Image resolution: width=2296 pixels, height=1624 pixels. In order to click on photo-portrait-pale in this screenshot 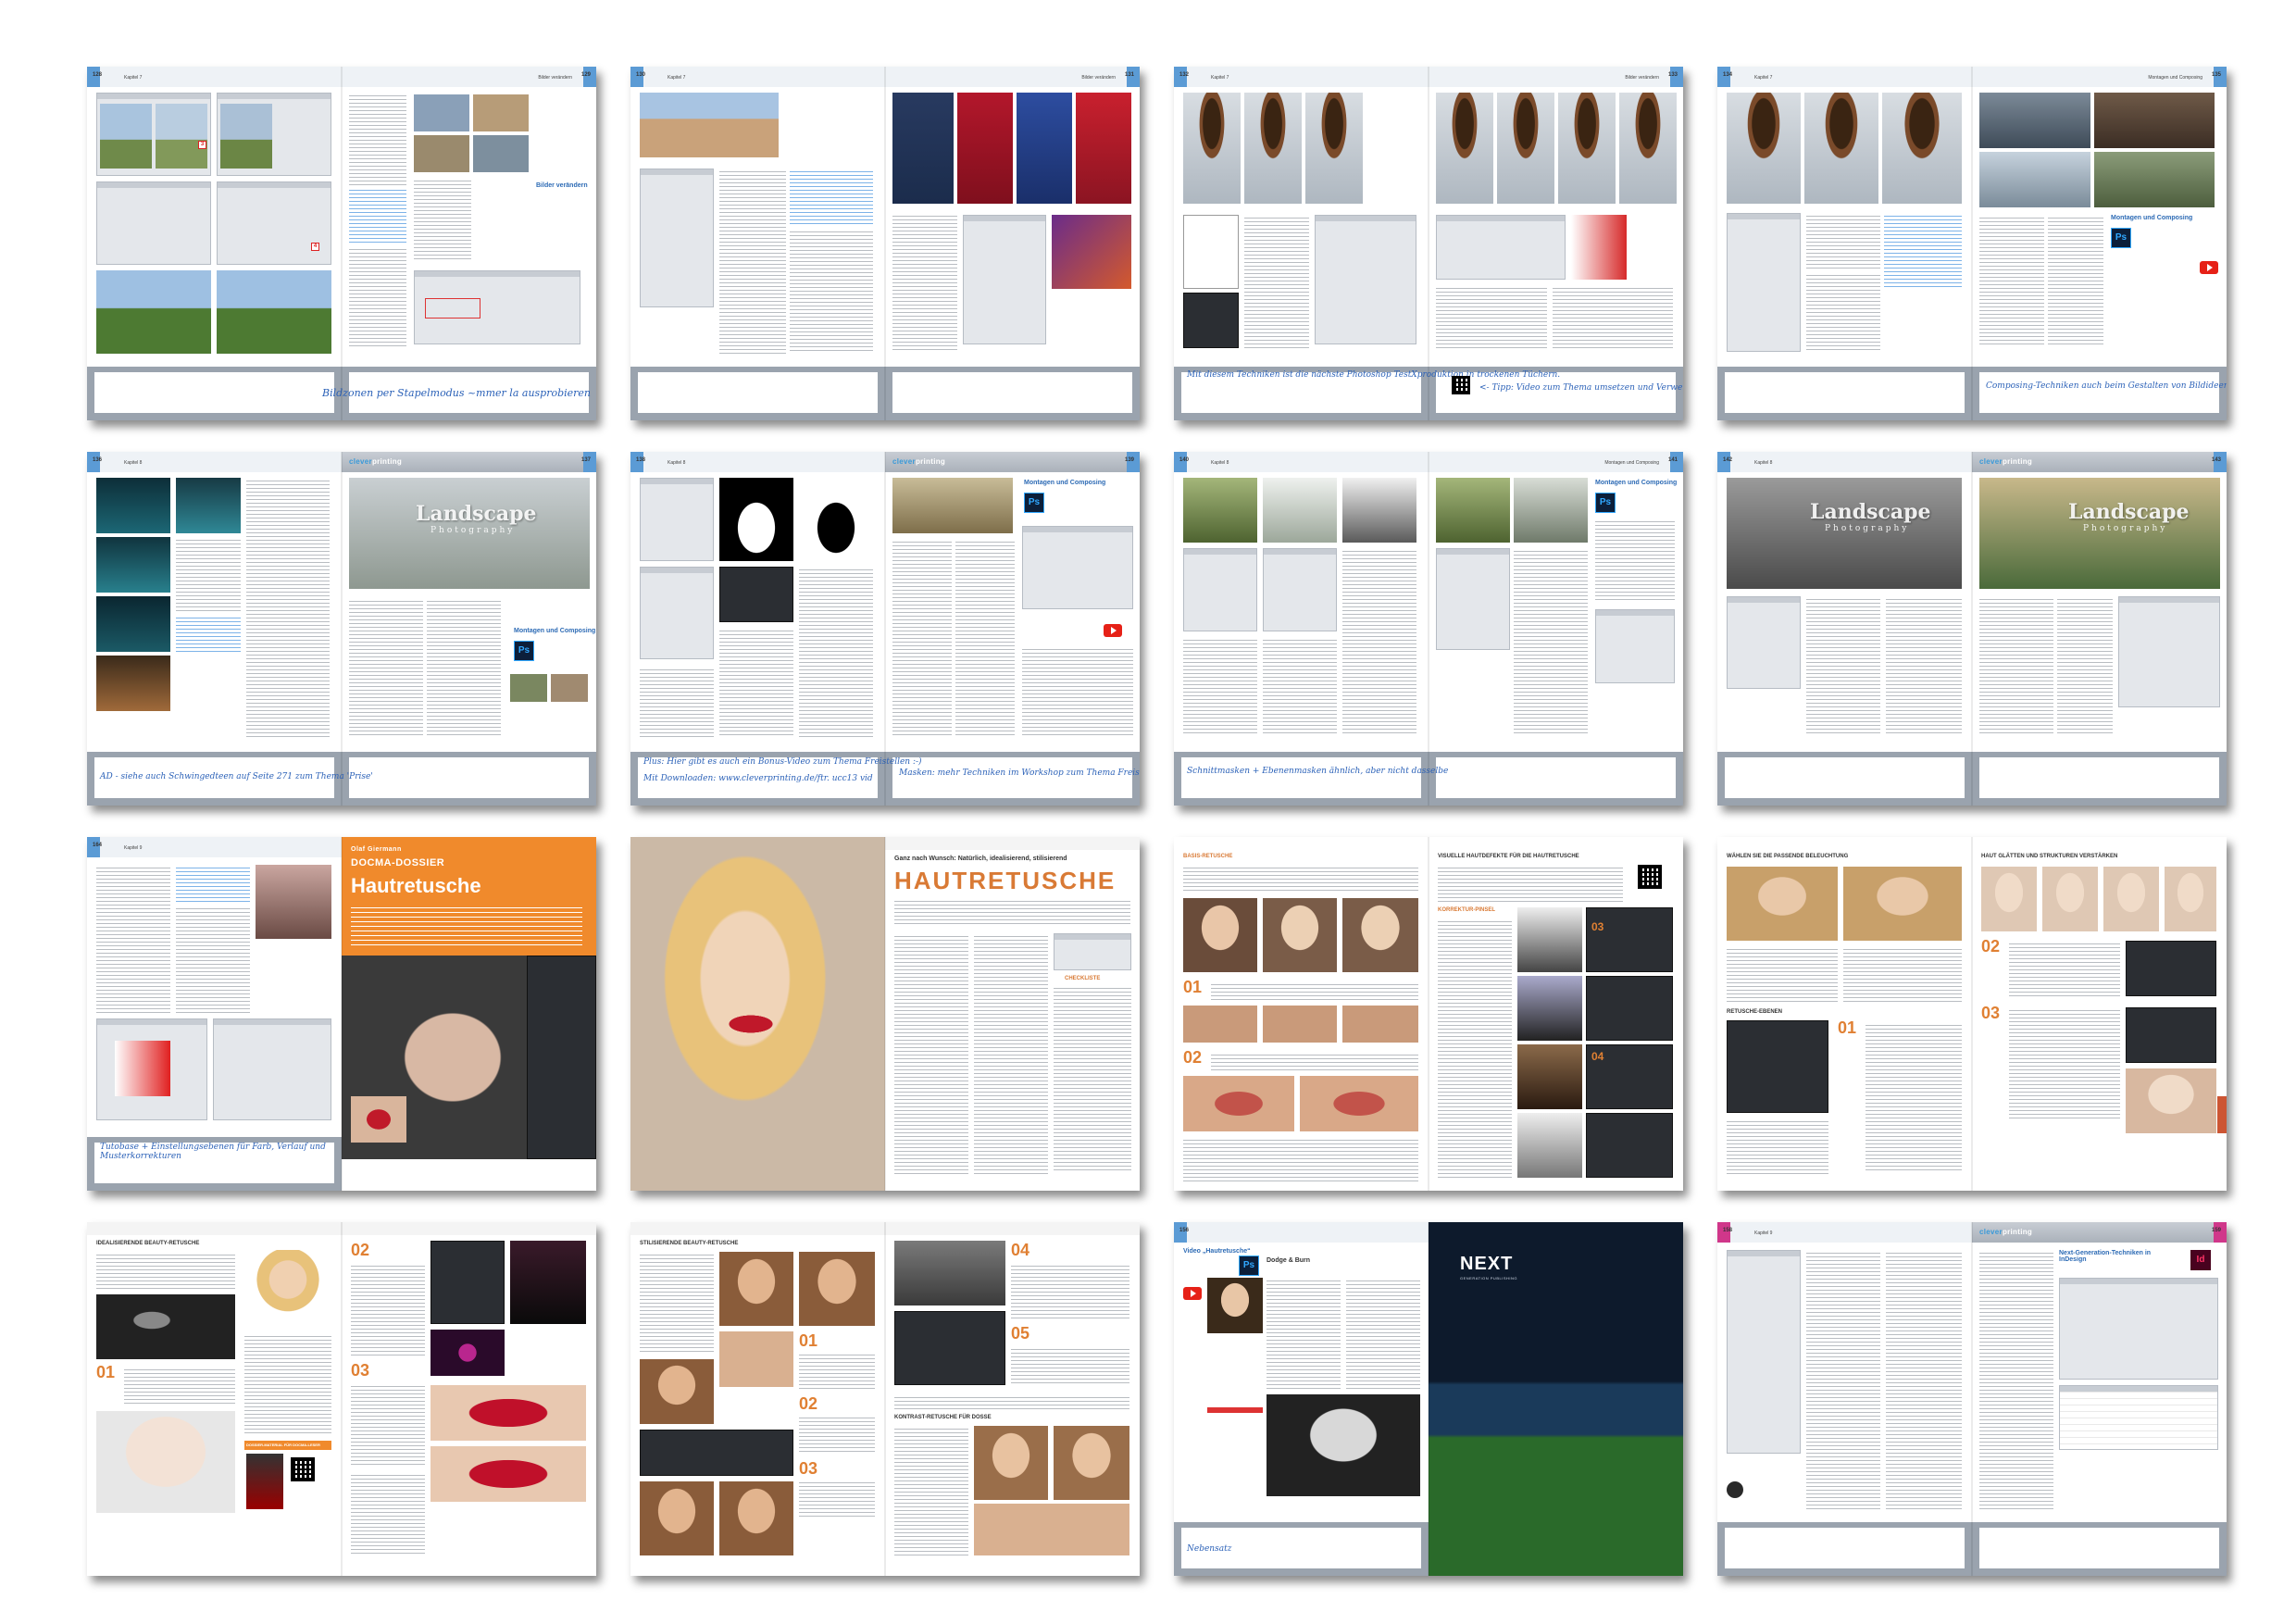, I will do `click(2070, 899)`.